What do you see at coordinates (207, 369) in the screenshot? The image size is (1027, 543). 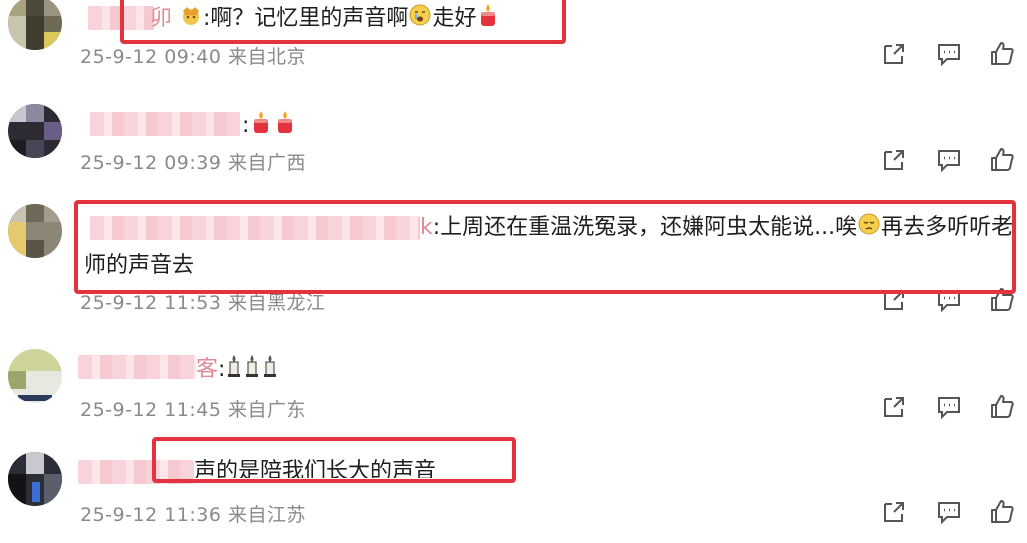 I see `username-tail: 客` at bounding box center [207, 369].